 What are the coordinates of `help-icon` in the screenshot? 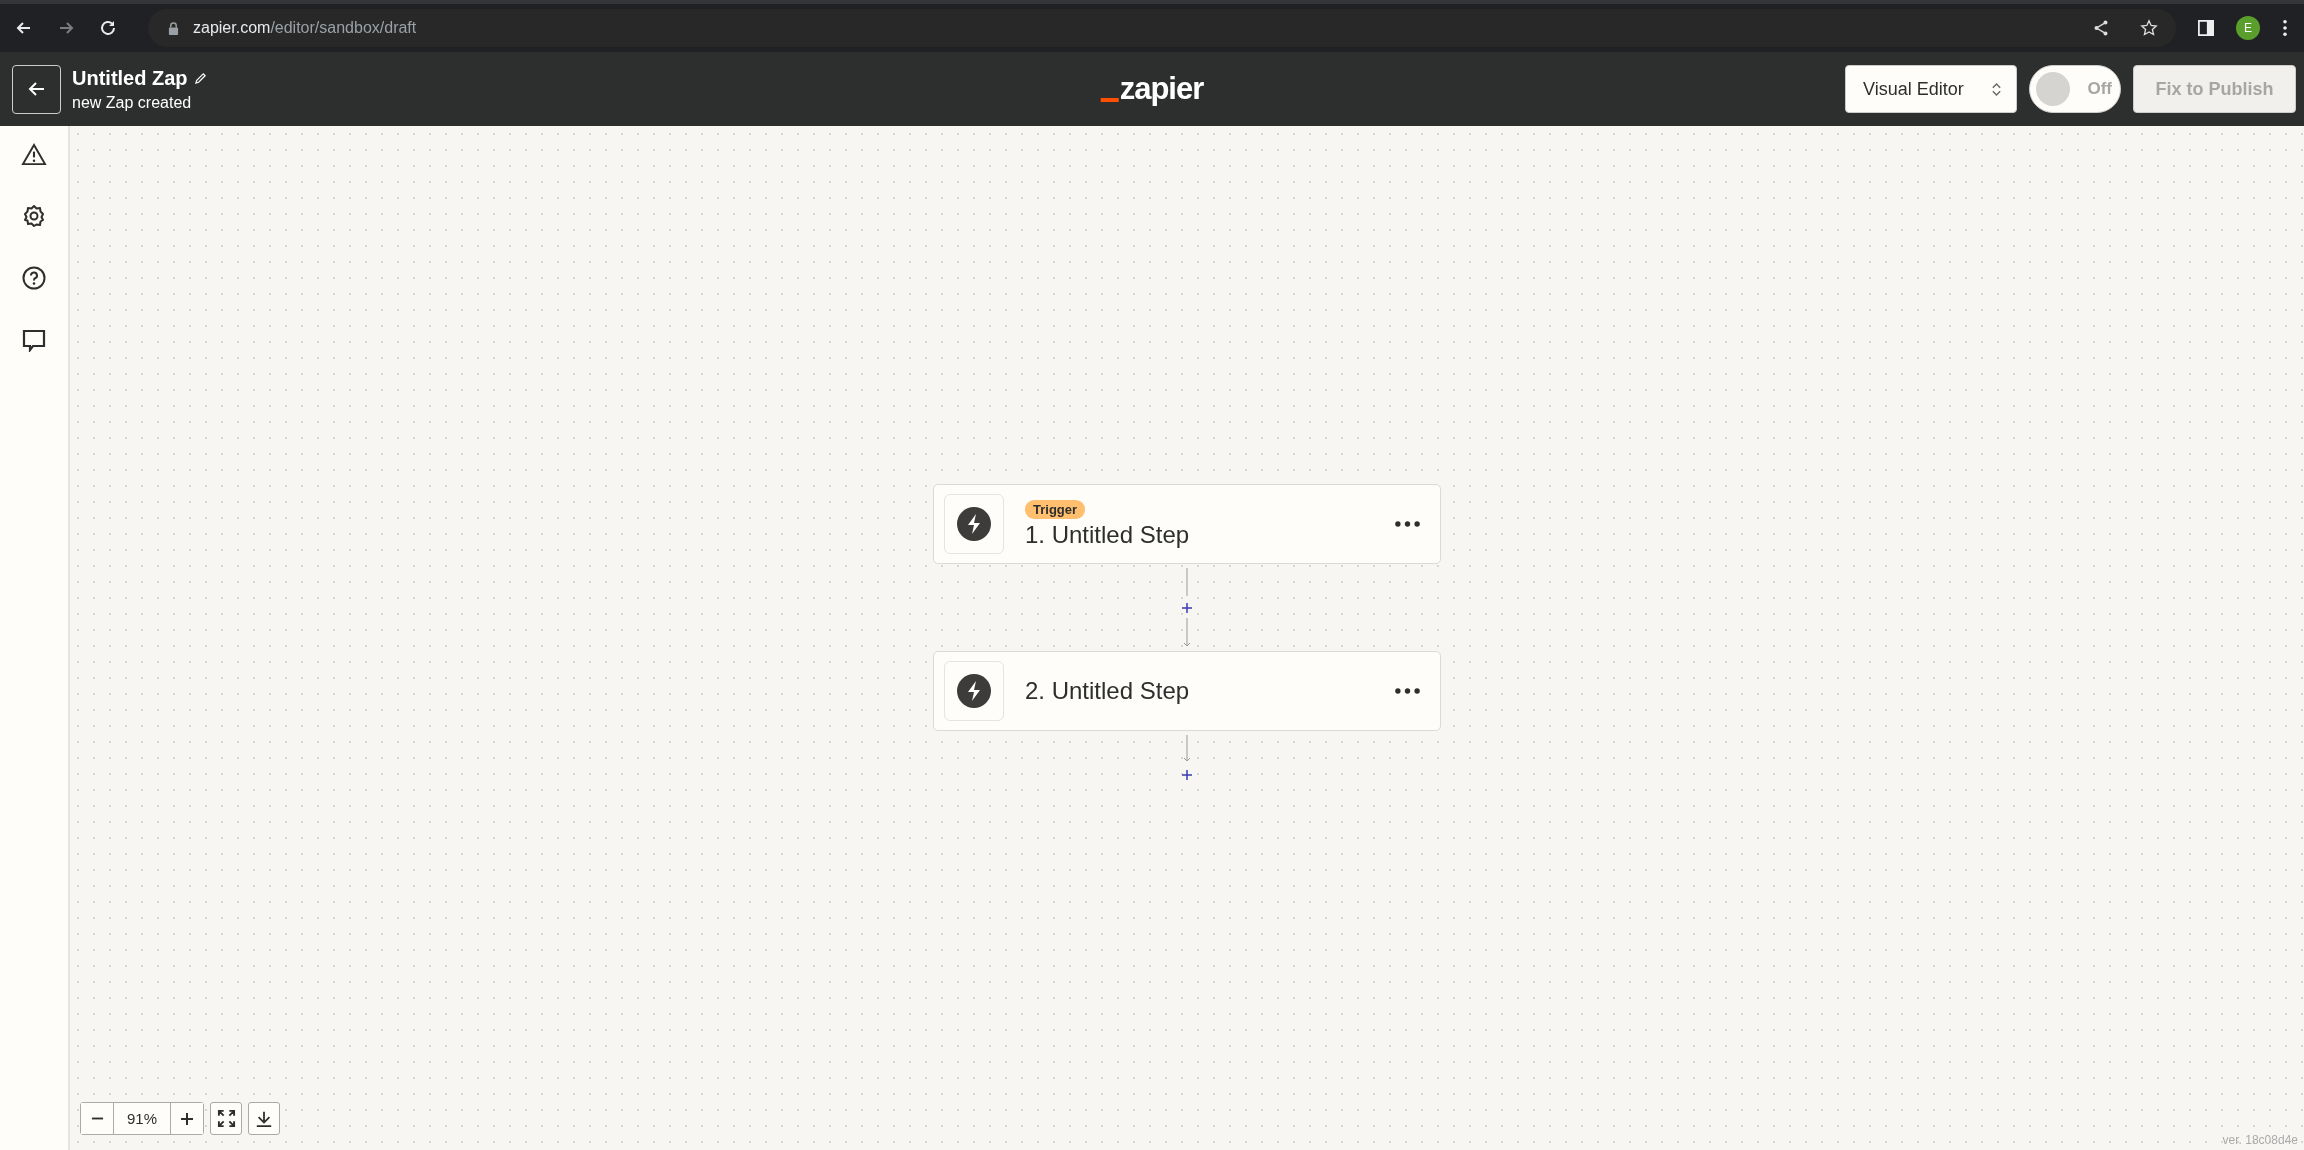 It's located at (34, 278).